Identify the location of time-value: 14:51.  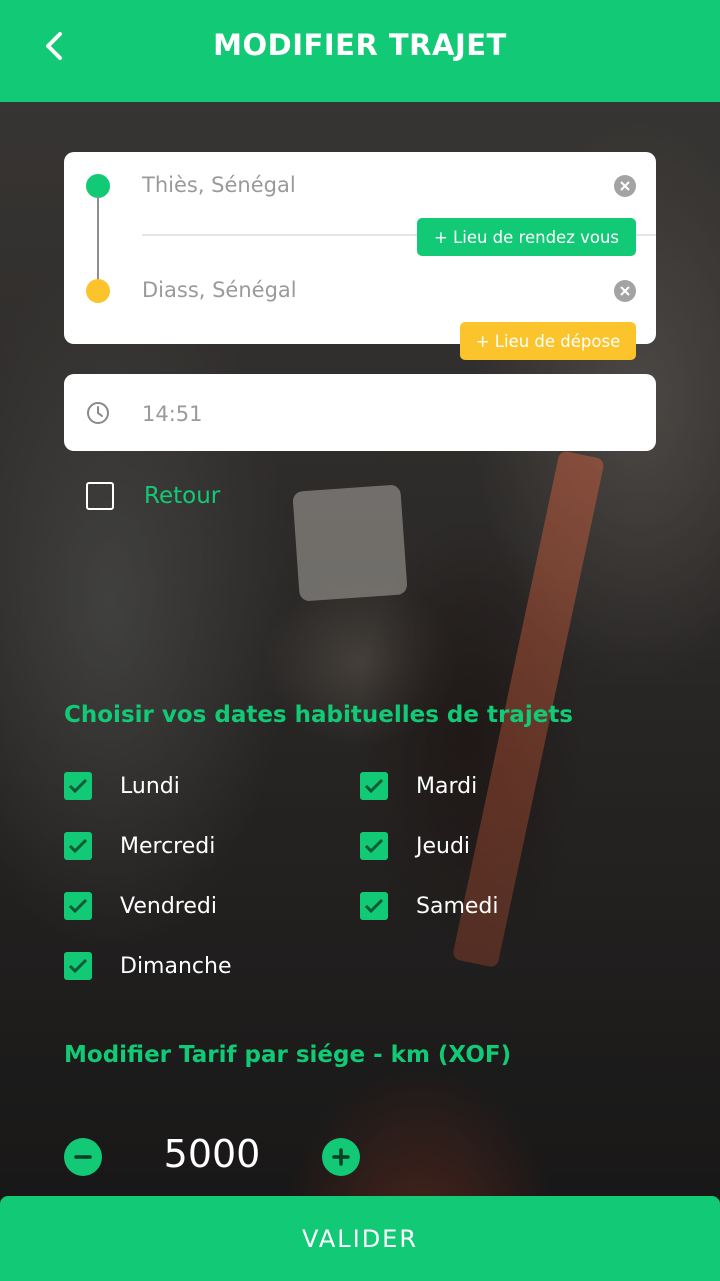
(172, 414).